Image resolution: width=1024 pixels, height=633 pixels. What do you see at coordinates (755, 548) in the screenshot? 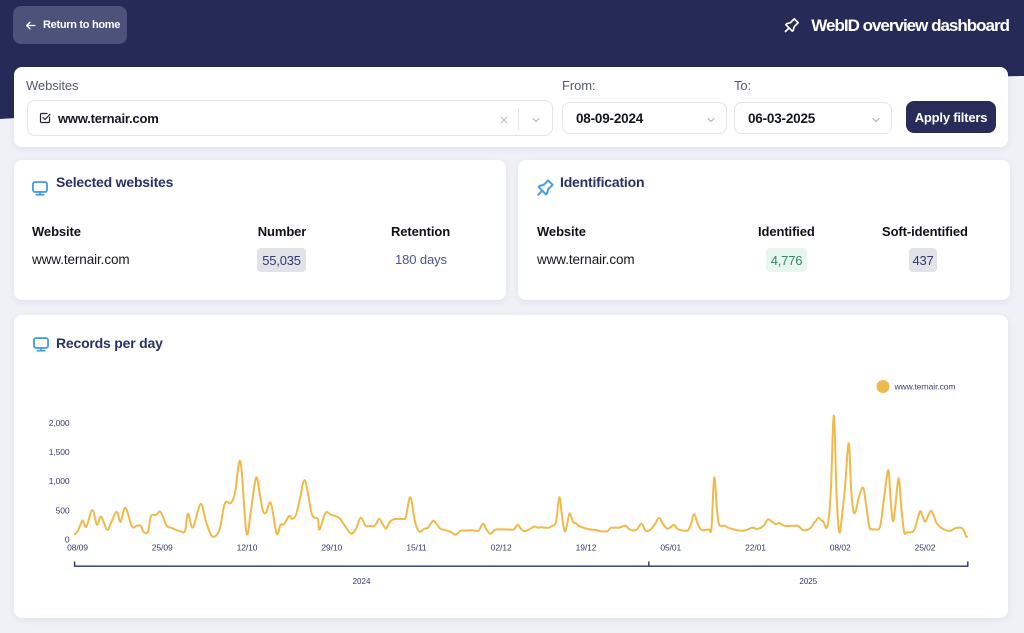
I see `svg-text: 22/01` at bounding box center [755, 548].